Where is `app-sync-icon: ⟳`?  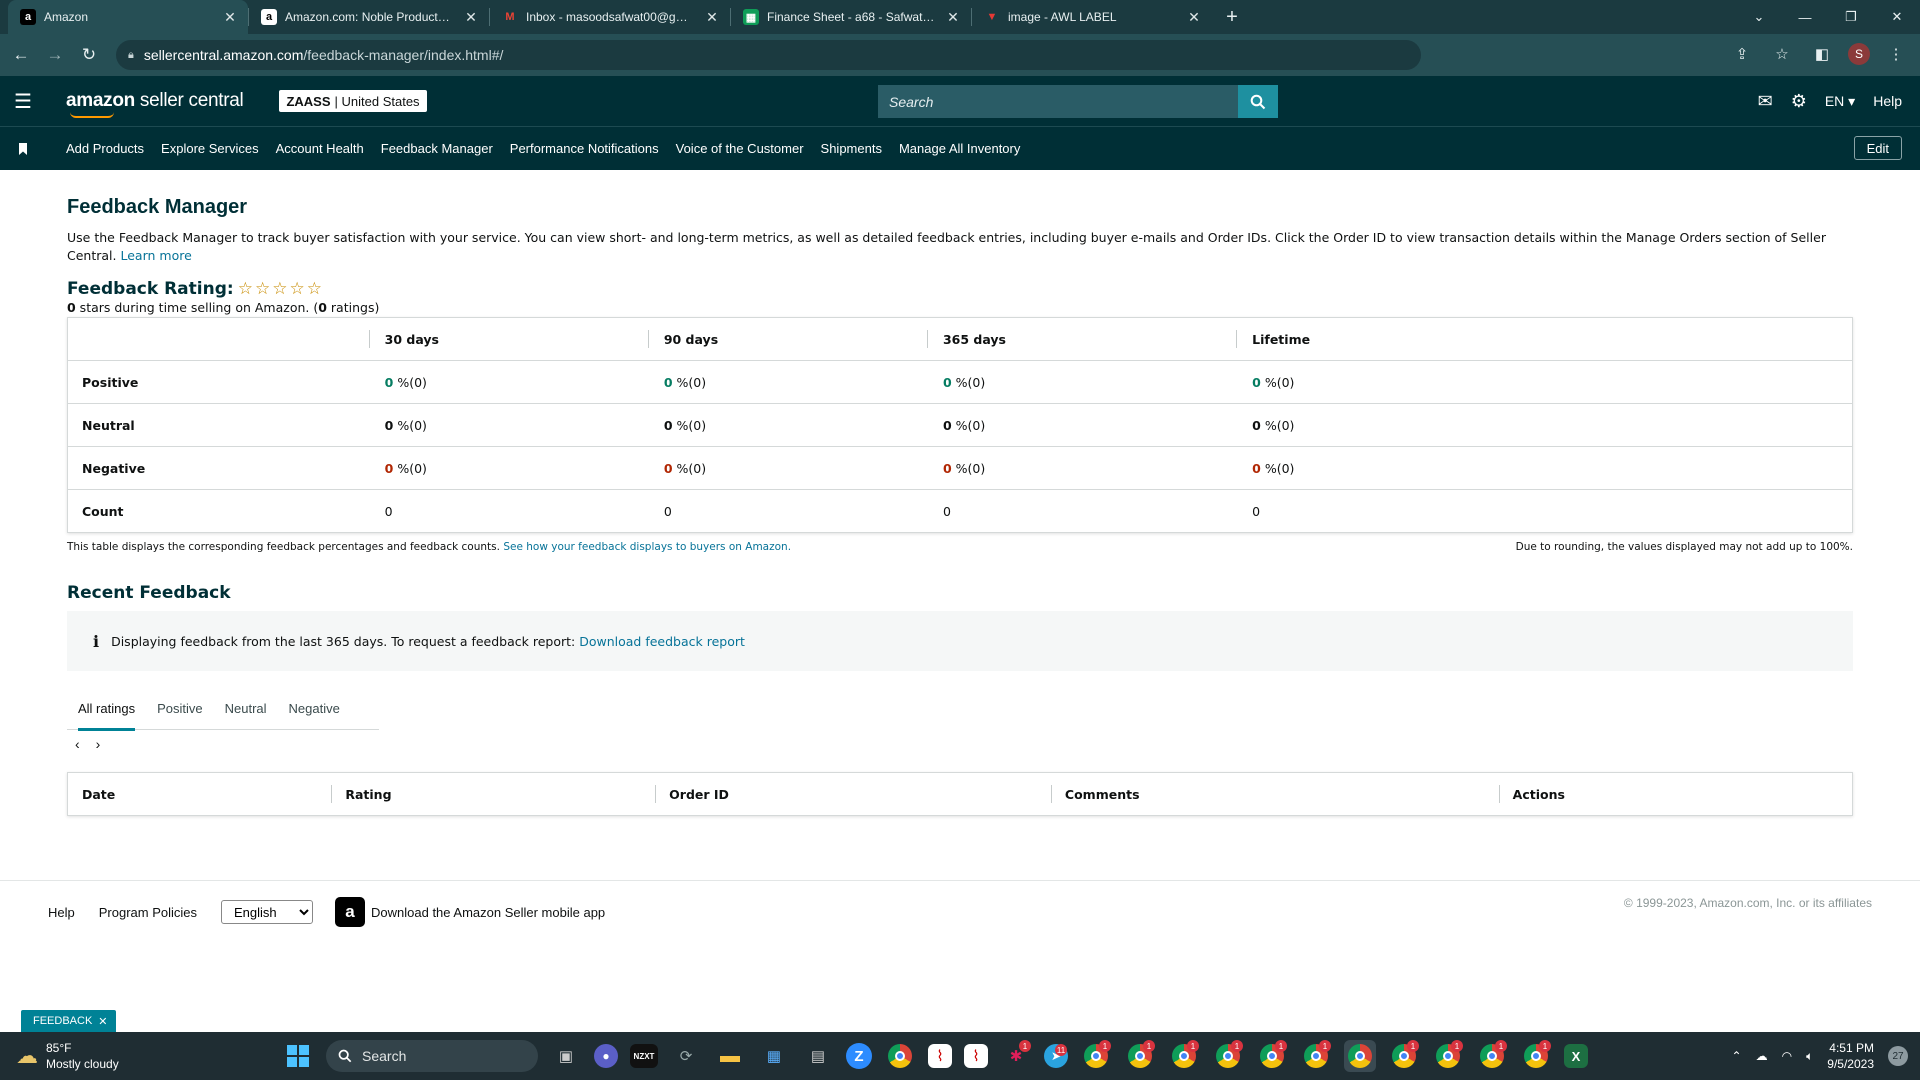
app-sync-icon: ⟳ is located at coordinates (686, 1056).